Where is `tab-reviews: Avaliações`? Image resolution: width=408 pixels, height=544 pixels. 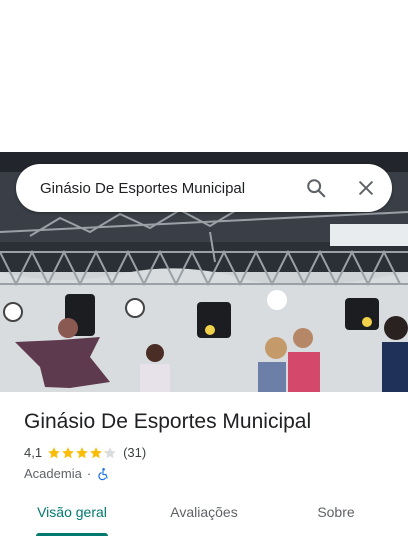
tab-reviews: Avaliações is located at coordinates (204, 516).